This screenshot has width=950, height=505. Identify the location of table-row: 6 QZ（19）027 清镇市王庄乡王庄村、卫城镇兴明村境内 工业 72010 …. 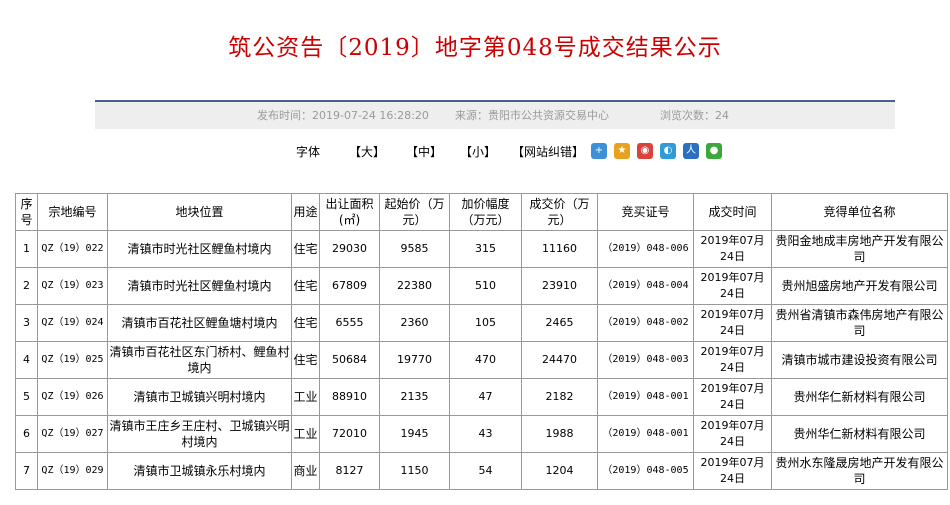
(481, 434).